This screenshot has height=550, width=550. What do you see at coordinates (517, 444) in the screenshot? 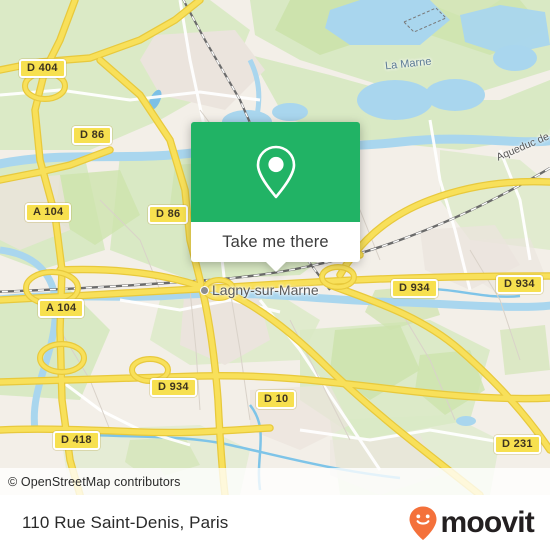
I see `road-shield-d231: D 231` at bounding box center [517, 444].